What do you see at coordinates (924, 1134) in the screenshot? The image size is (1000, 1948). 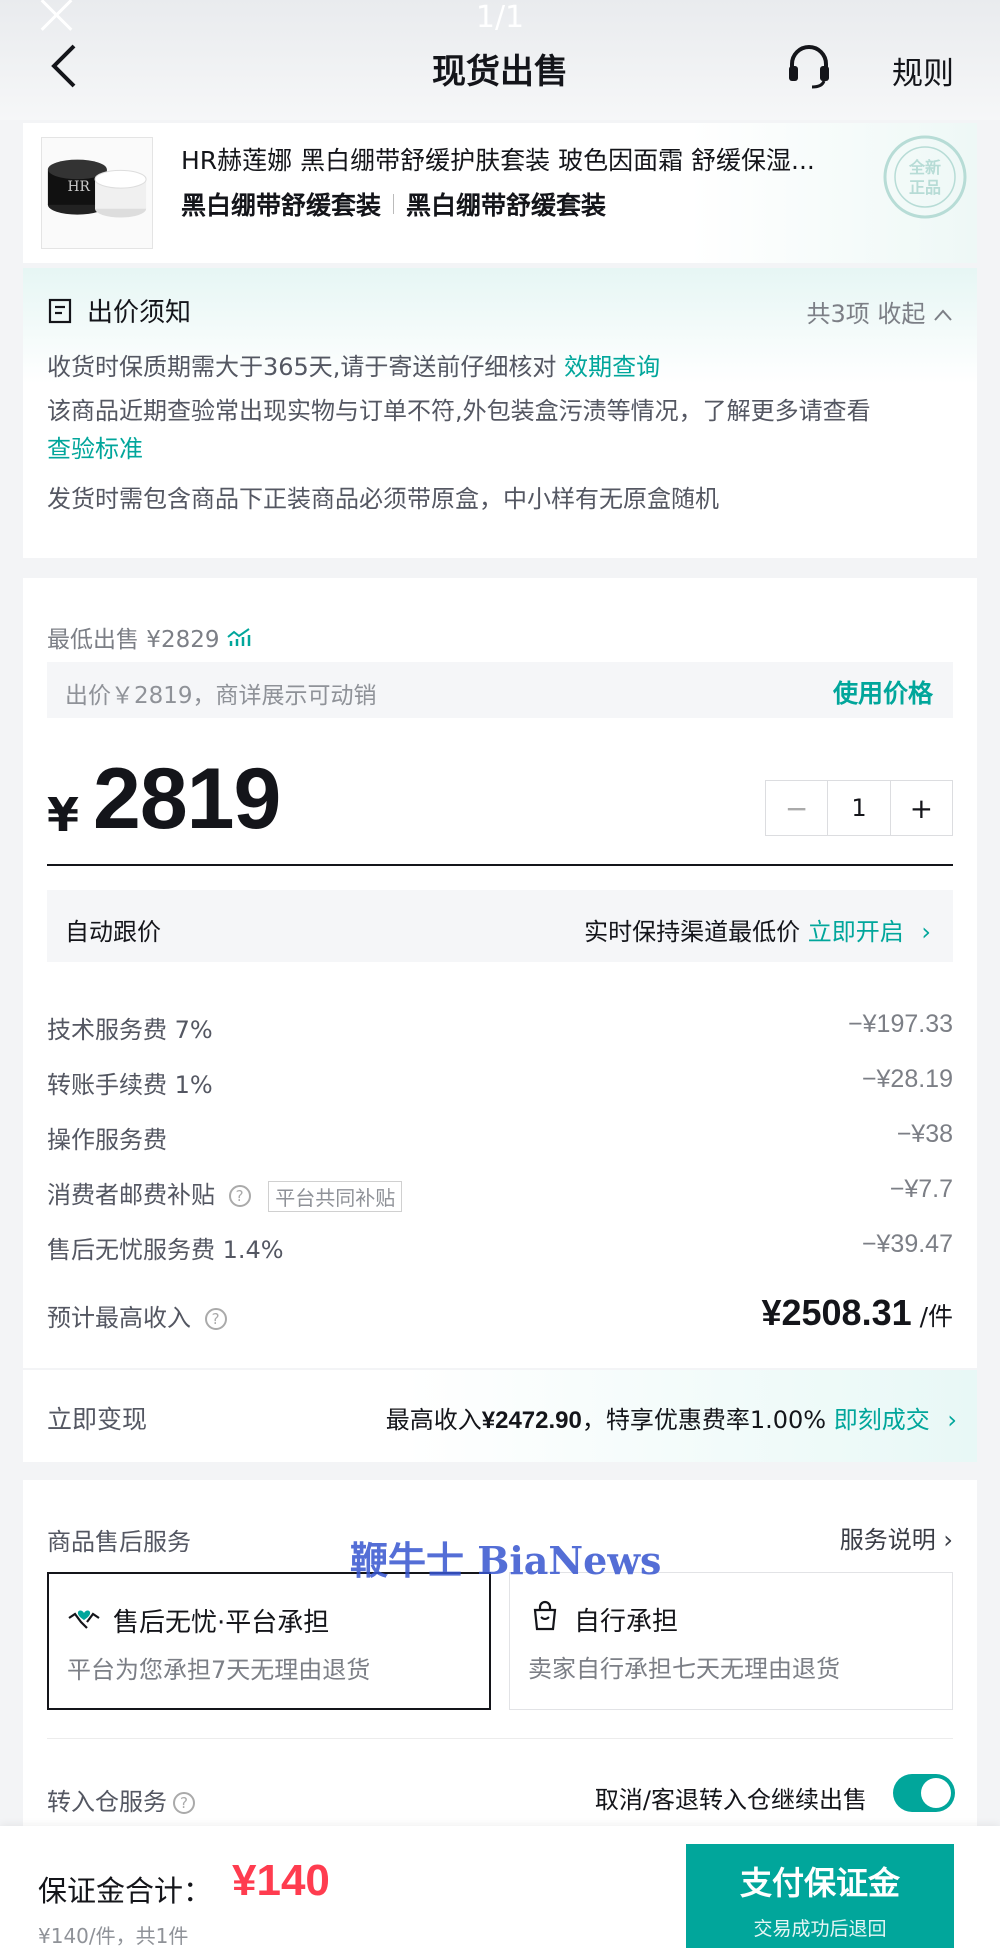 I see `fee-amount: −¥38` at bounding box center [924, 1134].